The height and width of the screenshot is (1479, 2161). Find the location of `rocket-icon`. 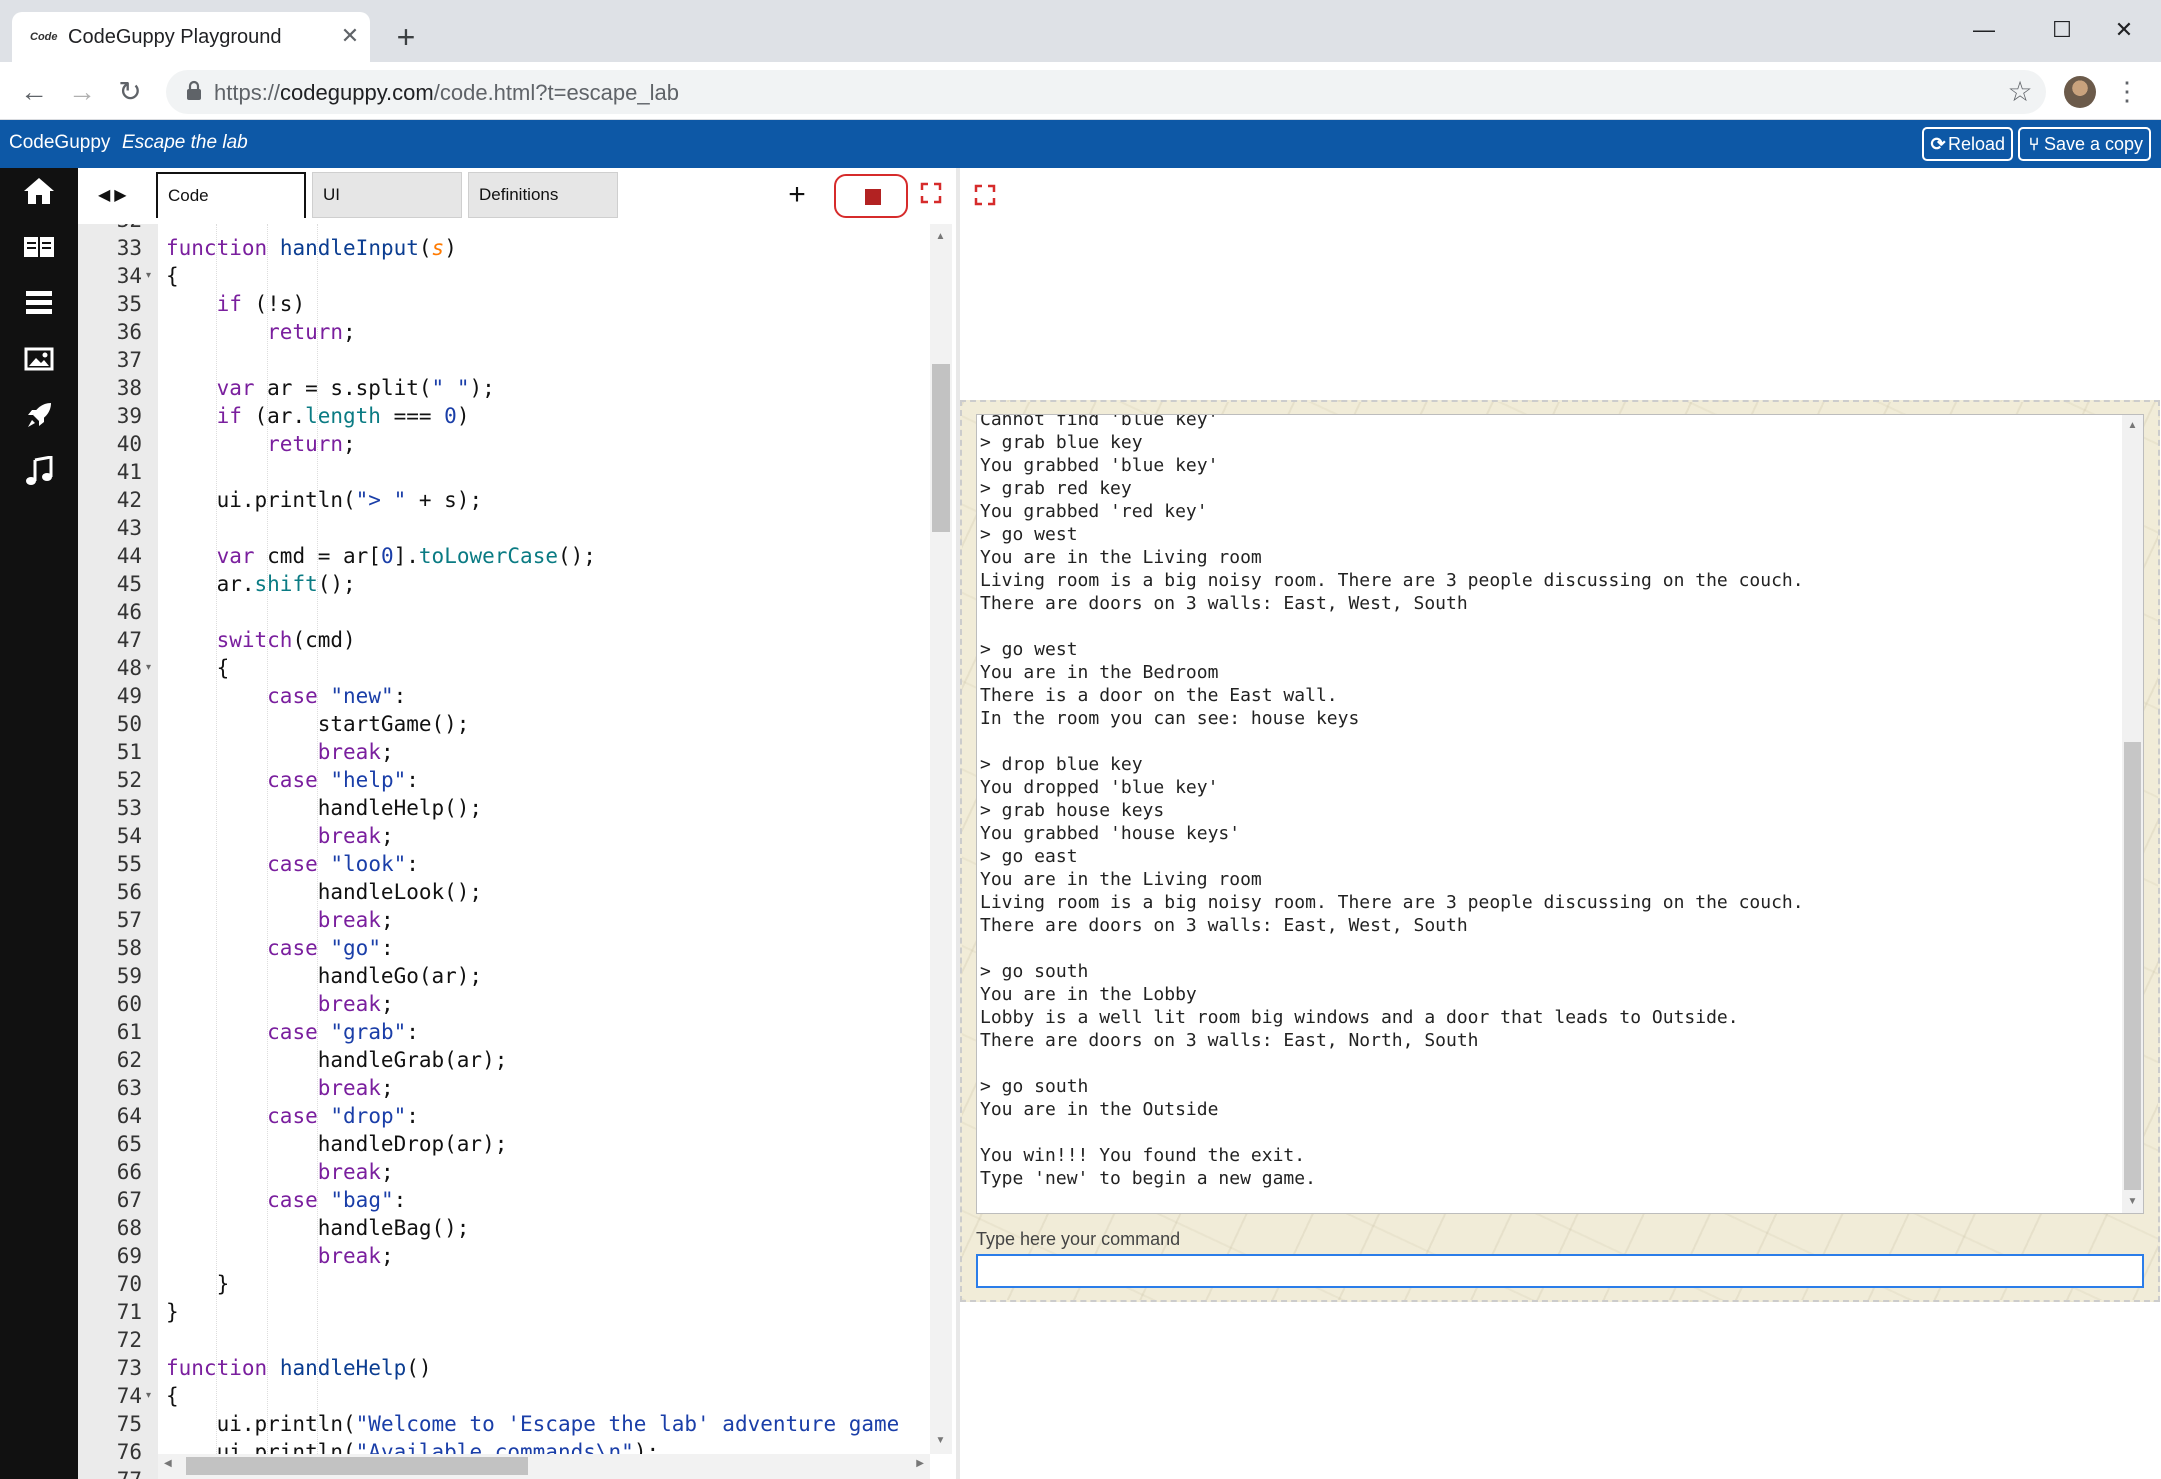

rocket-icon is located at coordinates (39, 419).